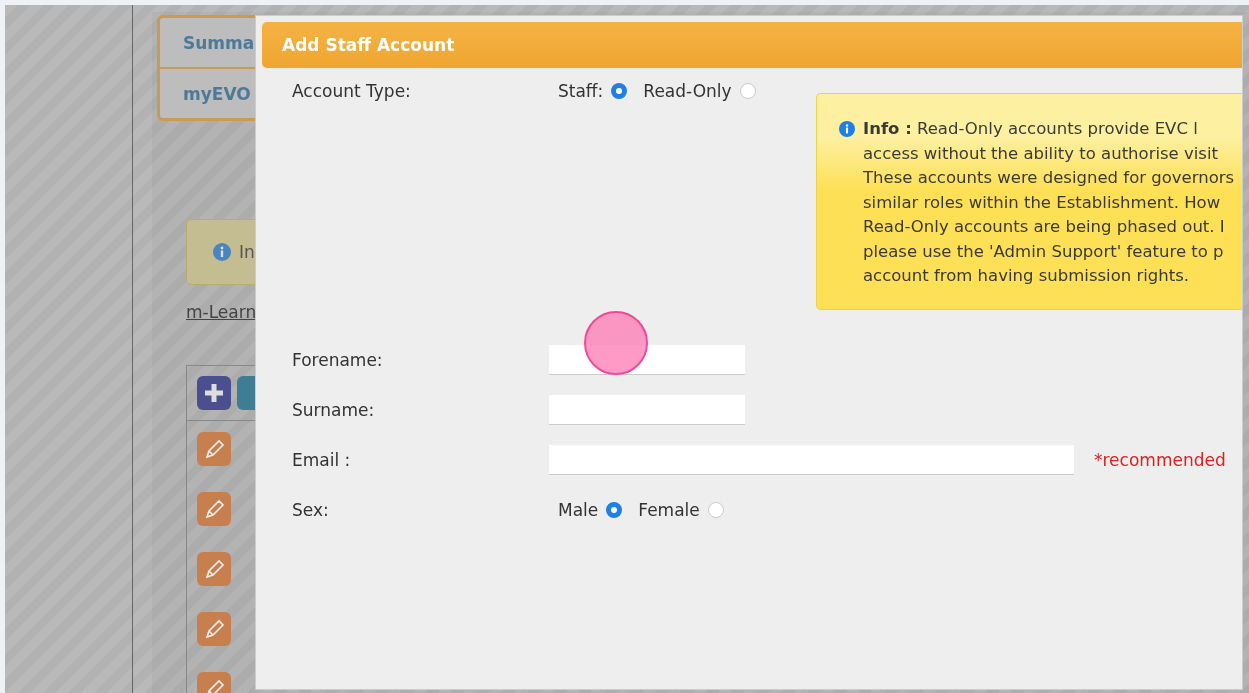 Image resolution: width=1249 pixels, height=693 pixels. What do you see at coordinates (1049, 202) in the screenshot?
I see `info-text: Info : Read-Only accounts provide EVC l access without the ability to authorise visit These accounts were designed for governors similar roles within the Establishment. How Read-Only accounts are being phased out. I please use the 'Admin Support' feature to p account from having submission rights.` at bounding box center [1049, 202].